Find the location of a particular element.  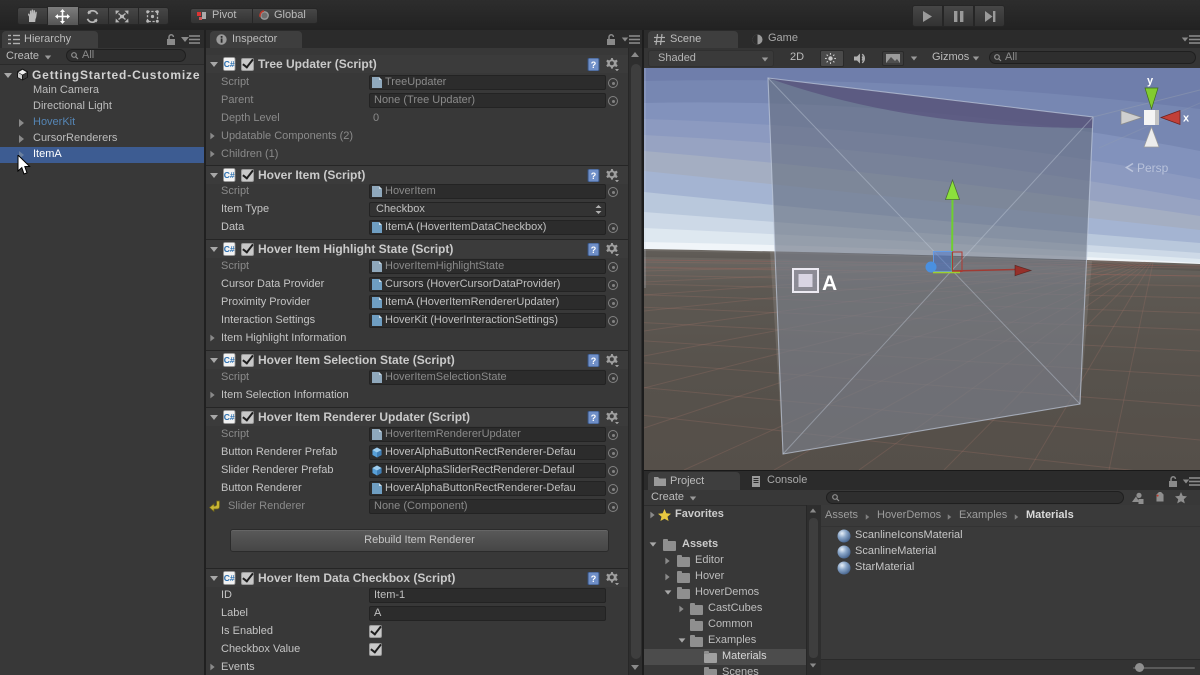

svg-text: y is located at coordinates (1150, 81).